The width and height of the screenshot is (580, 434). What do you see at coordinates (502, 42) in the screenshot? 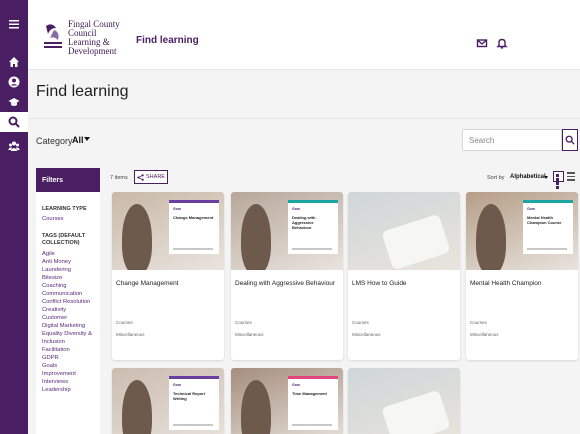
I see `bell-icon` at bounding box center [502, 42].